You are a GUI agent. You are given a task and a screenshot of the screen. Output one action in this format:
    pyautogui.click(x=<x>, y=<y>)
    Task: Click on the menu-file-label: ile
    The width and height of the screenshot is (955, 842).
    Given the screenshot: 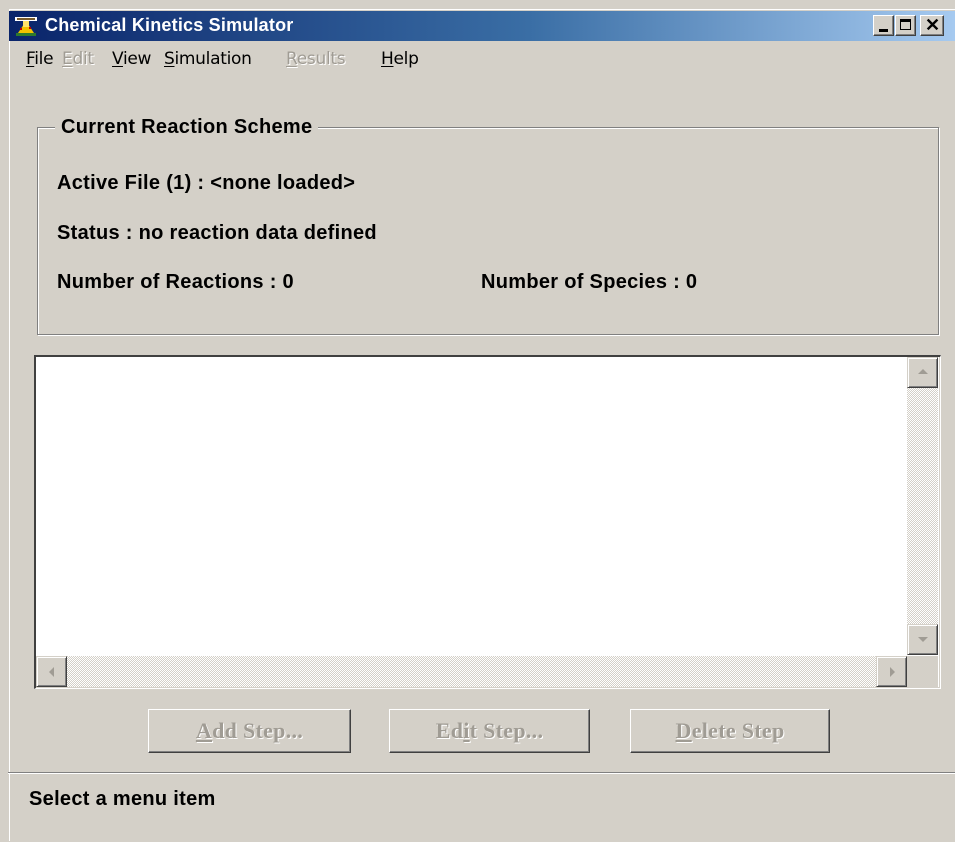 What is the action you would take?
    pyautogui.click(x=44, y=59)
    